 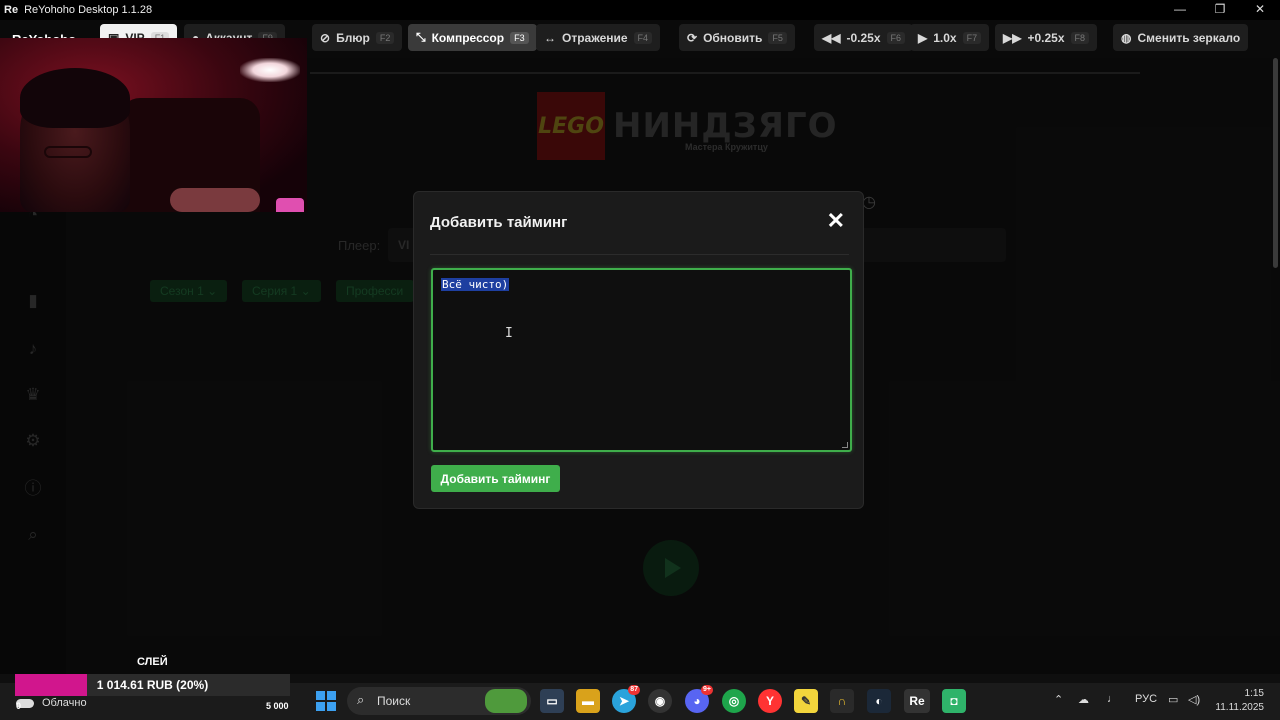 What do you see at coordinates (152, 662) in the screenshot?
I see `donation-goal-name: СЛЕЙ` at bounding box center [152, 662].